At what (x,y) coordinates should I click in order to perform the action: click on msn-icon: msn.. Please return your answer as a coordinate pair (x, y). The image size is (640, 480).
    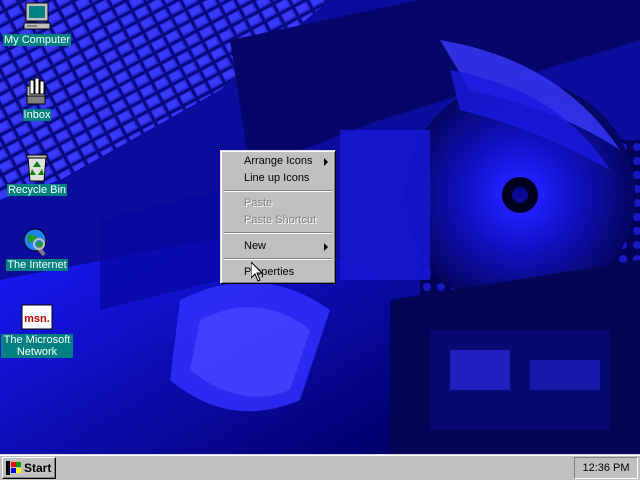
    Looking at the image, I should click on (37, 317).